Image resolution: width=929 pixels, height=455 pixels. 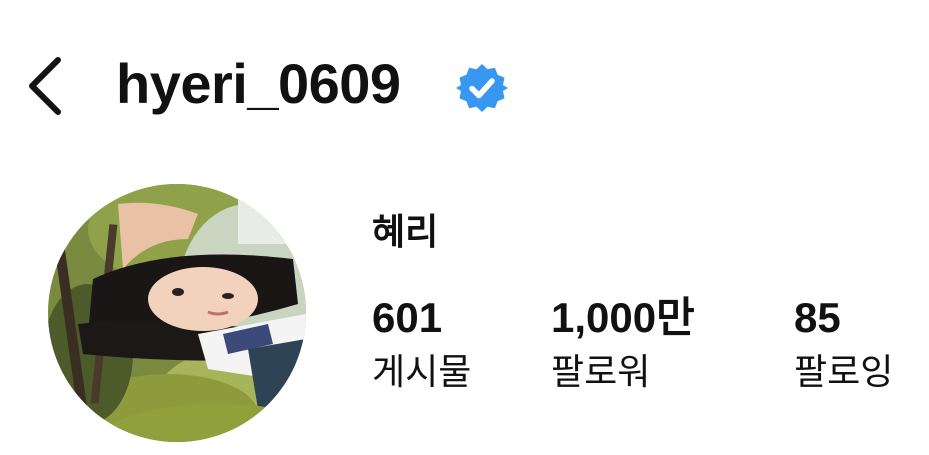 I want to click on posts-label: 게시물, so click(x=422, y=371).